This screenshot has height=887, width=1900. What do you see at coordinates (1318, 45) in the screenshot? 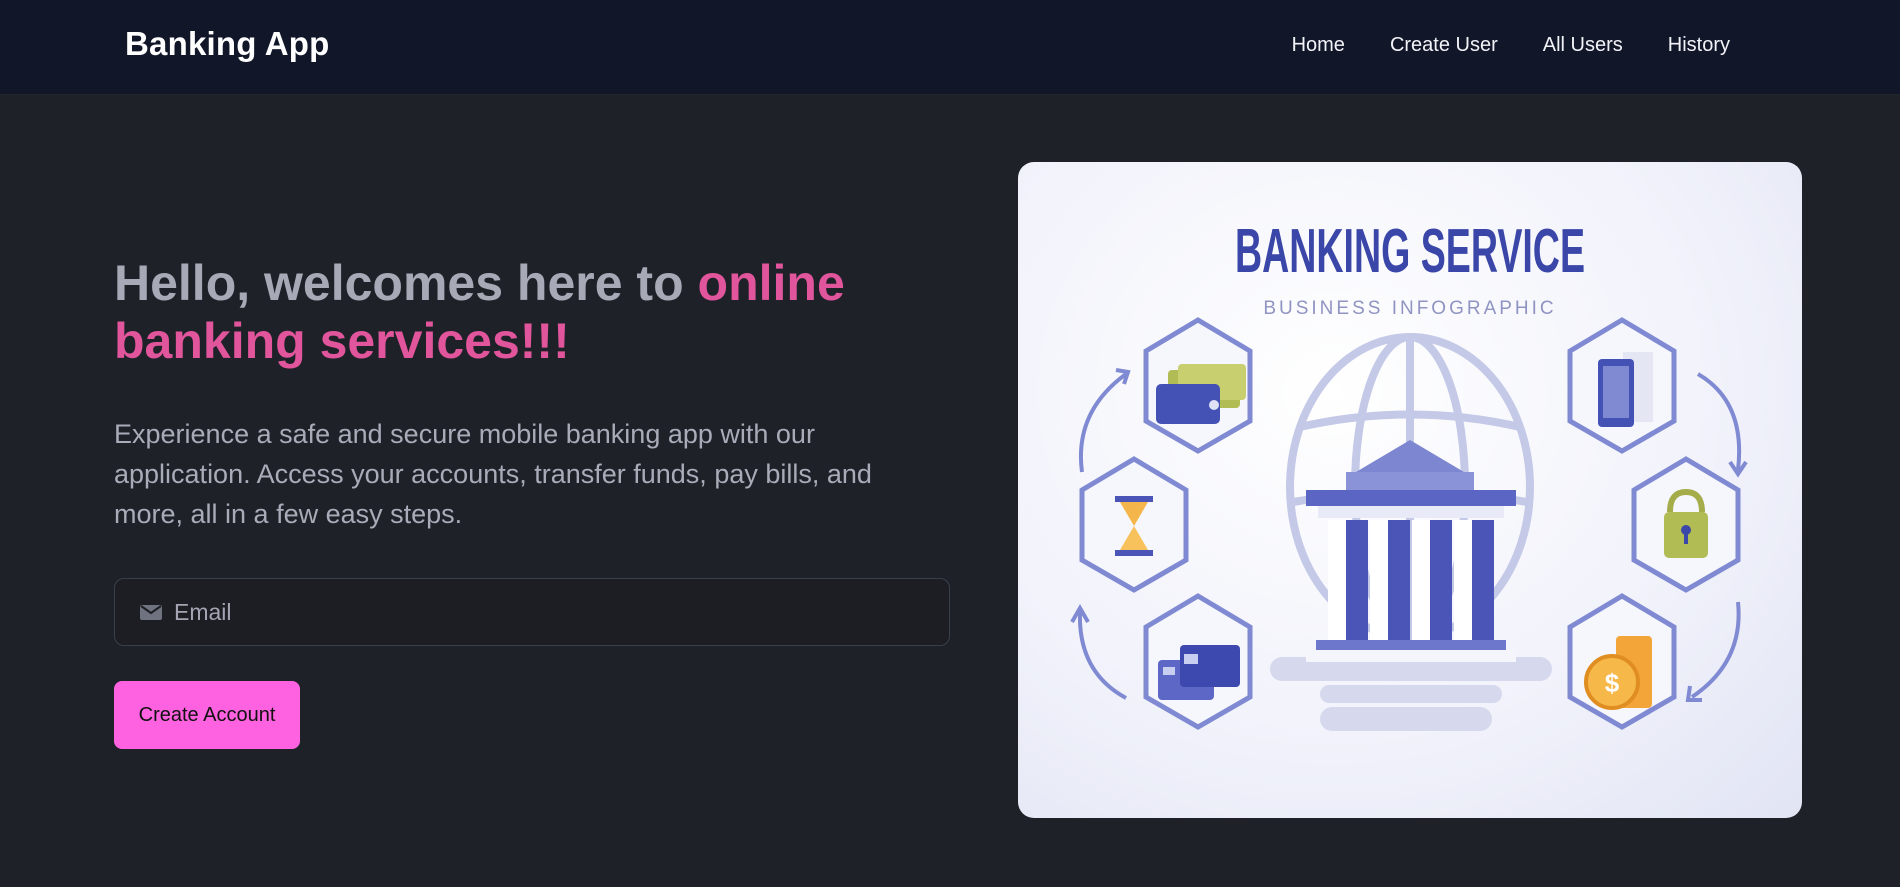
I see `nav-home: Home` at bounding box center [1318, 45].